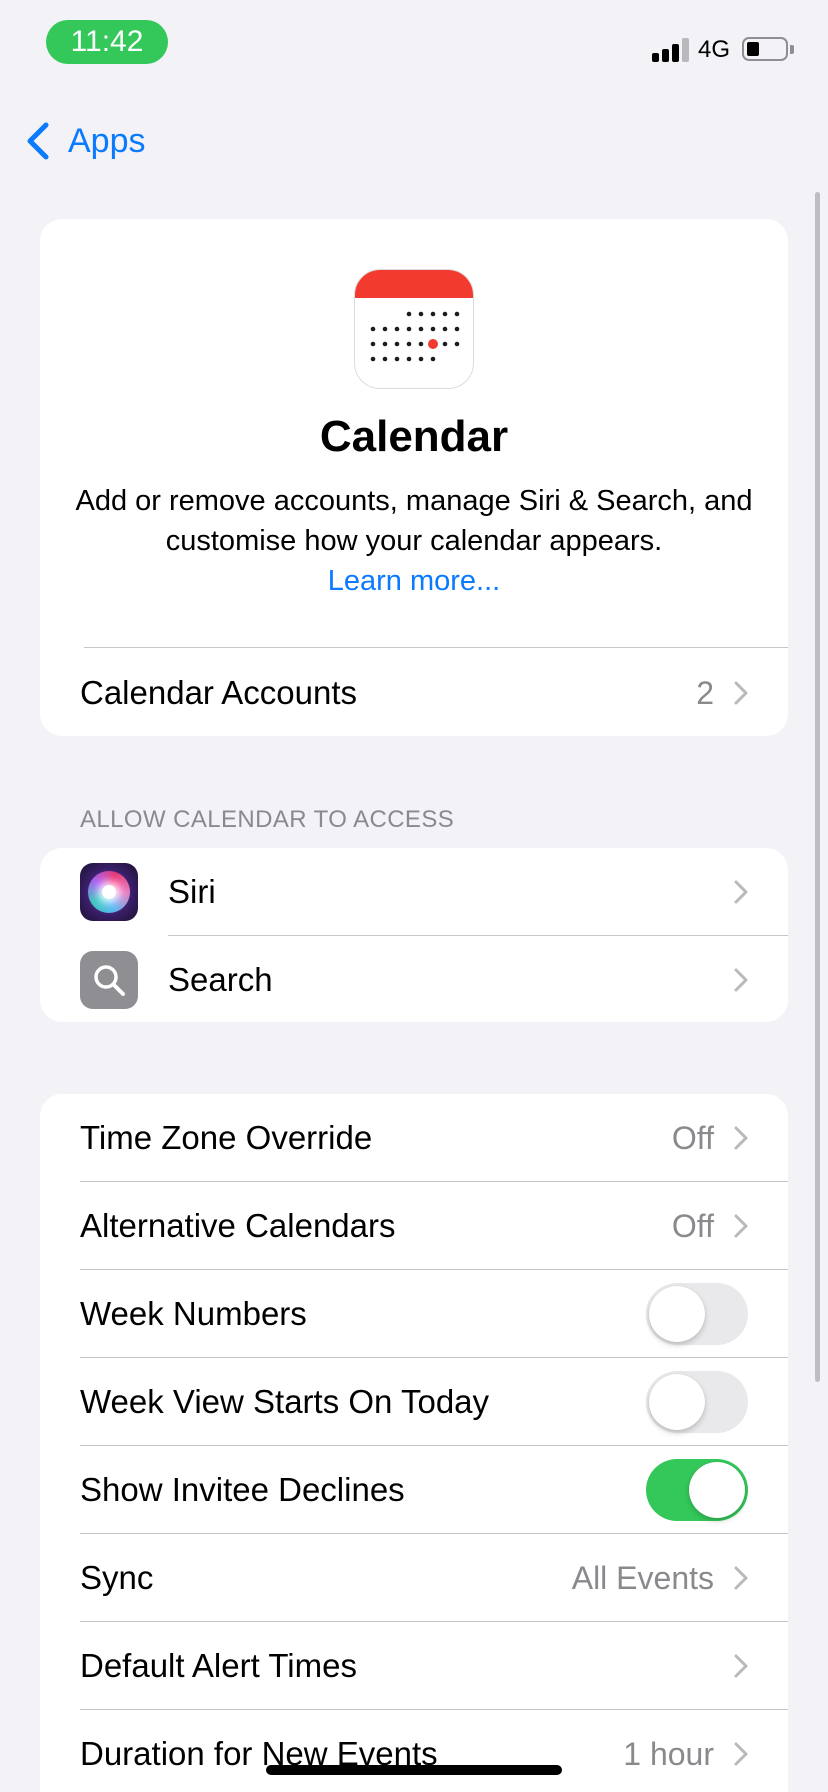 The image size is (828, 1792). I want to click on network-type: 4G, so click(714, 49).